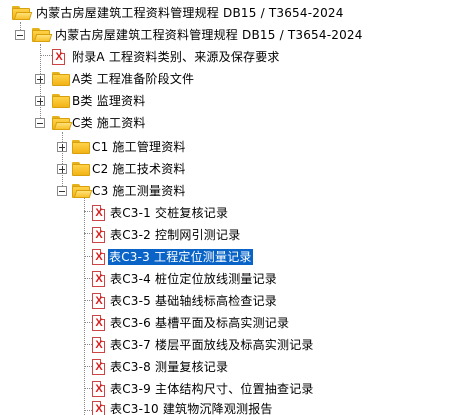  What do you see at coordinates (193, 279) in the screenshot?
I see `tree-node-label: 表C3-4 桩位定位放线测量记录` at bounding box center [193, 279].